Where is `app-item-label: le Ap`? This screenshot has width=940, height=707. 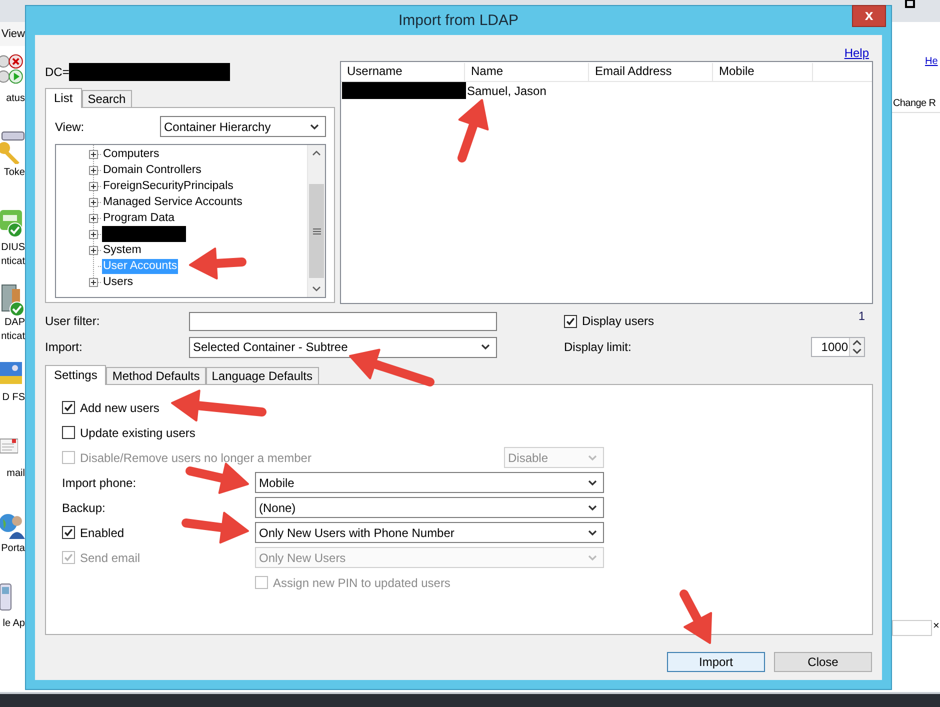
app-item-label: le Ap is located at coordinates (13, 624).